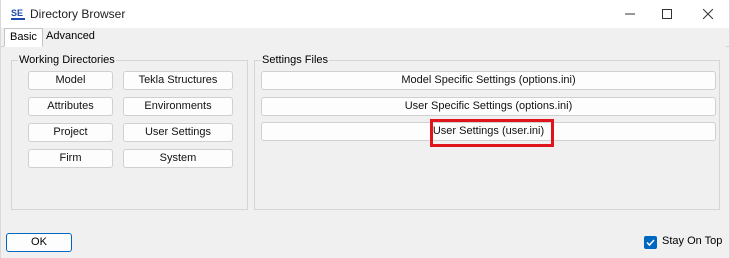 The image size is (730, 258). Describe the element at coordinates (295, 60) in the screenshot. I see `settings-files-label: Settings Files` at that location.